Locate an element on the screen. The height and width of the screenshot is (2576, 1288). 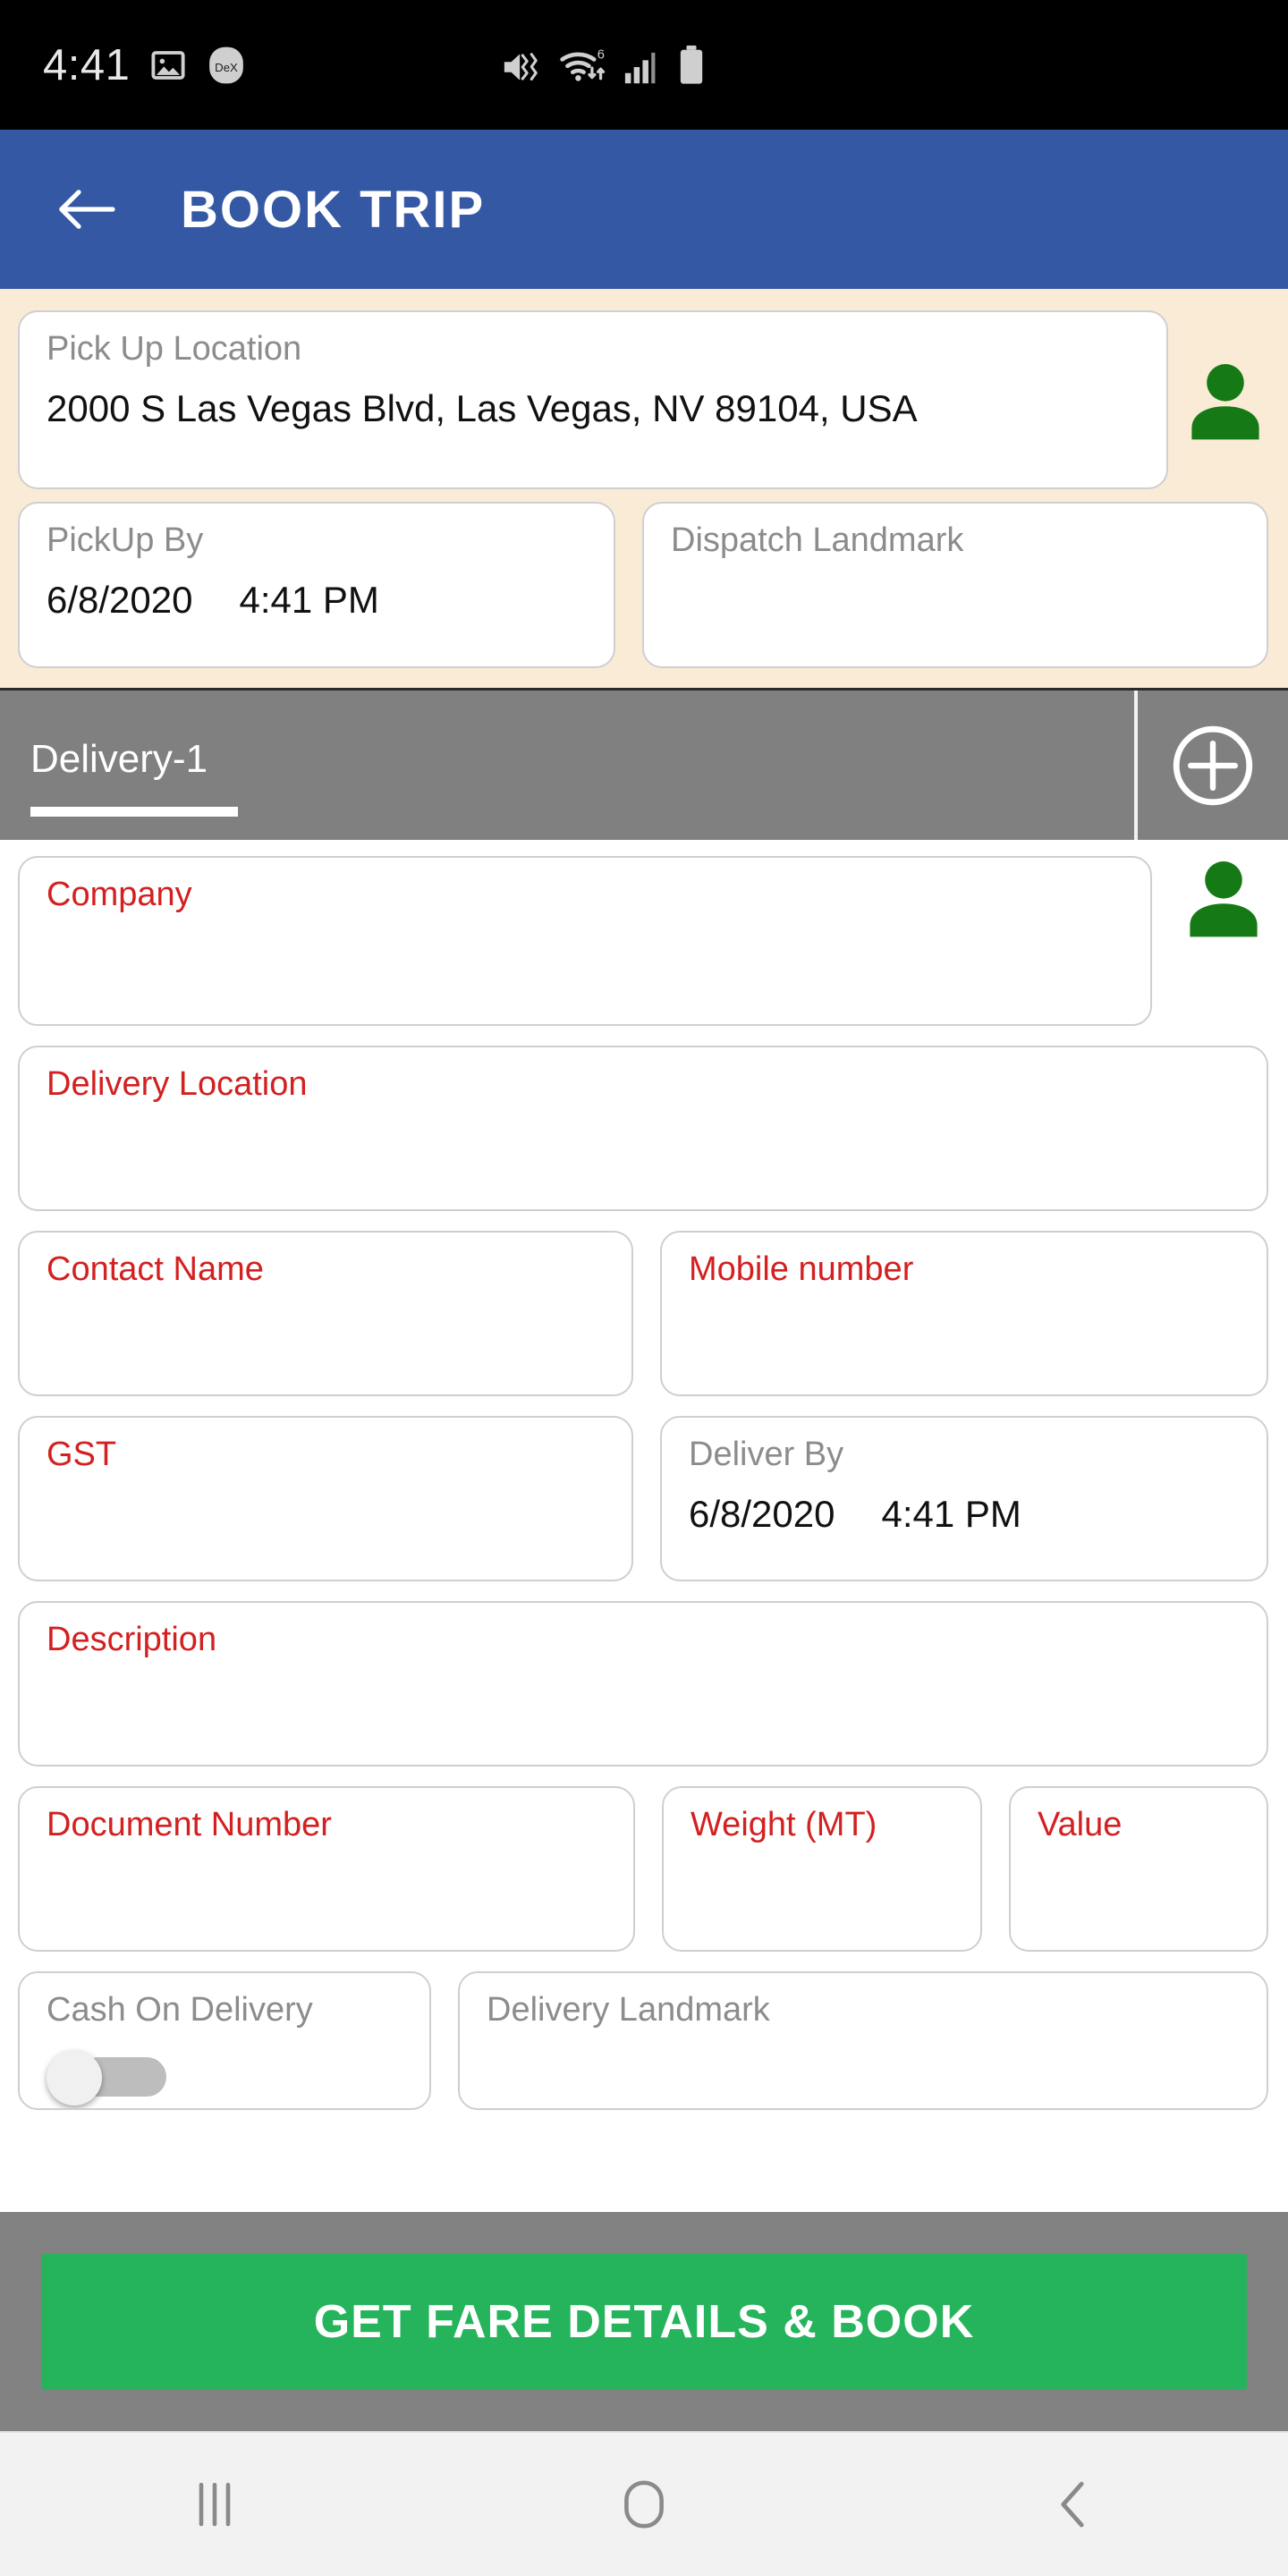
gst-deliverby-row: GST Deliver By 6/8/2020 4:41 PM is located at coordinates (643, 1498).